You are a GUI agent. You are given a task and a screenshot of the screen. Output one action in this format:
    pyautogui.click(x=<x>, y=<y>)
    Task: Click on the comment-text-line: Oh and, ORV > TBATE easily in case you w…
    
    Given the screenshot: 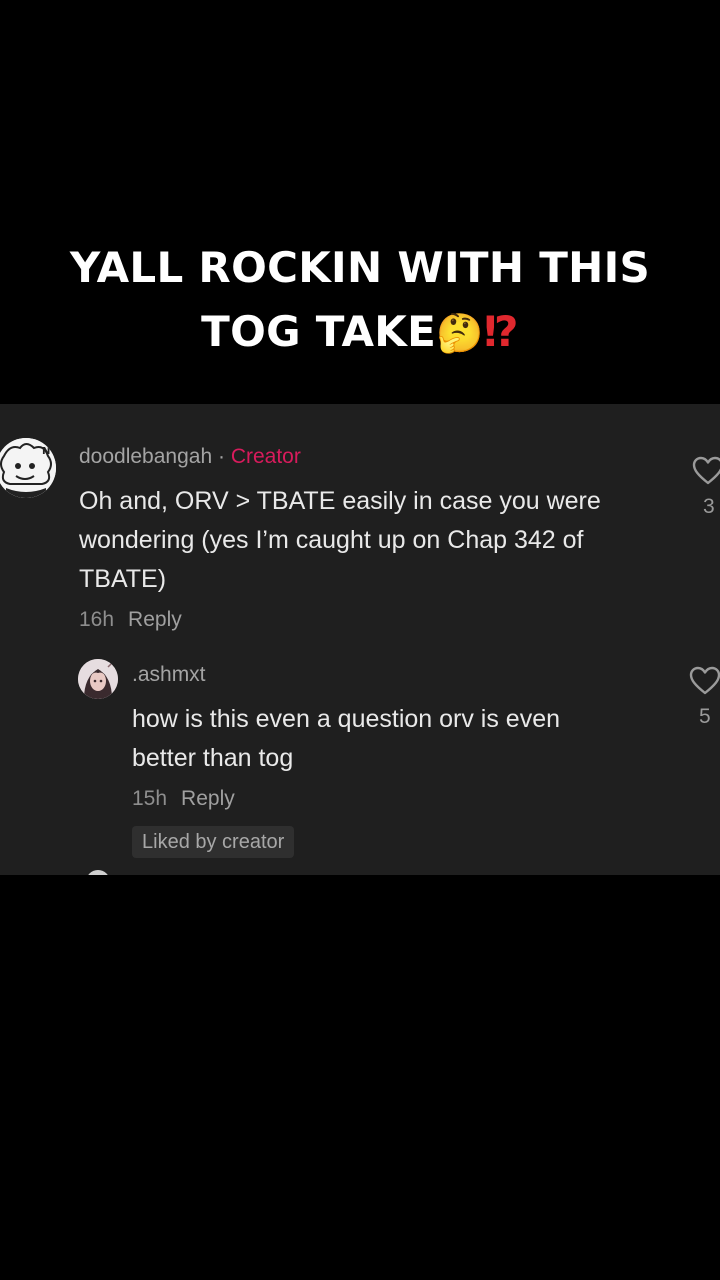 What is the action you would take?
    pyautogui.click(x=340, y=501)
    